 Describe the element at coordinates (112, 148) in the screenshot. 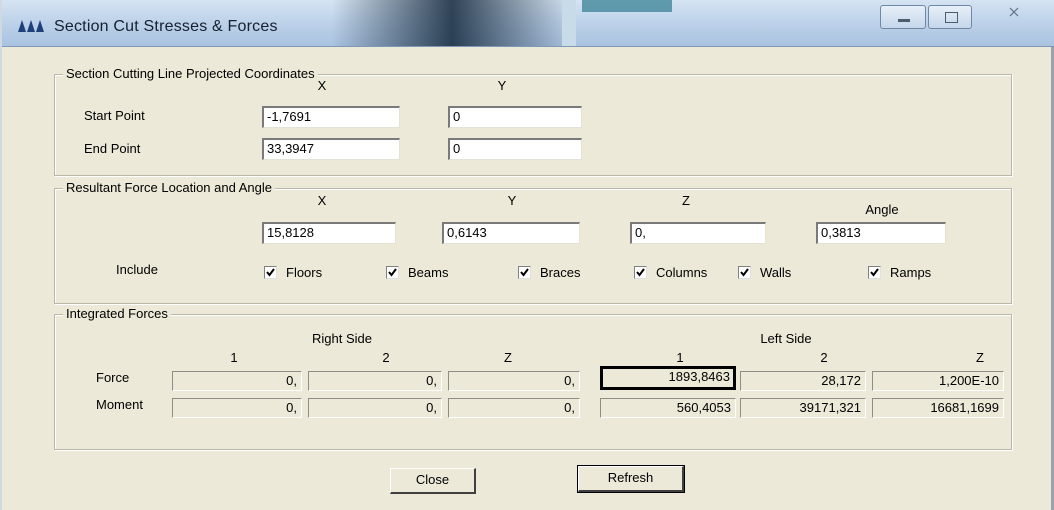

I see `end-point-label: End Point` at that location.